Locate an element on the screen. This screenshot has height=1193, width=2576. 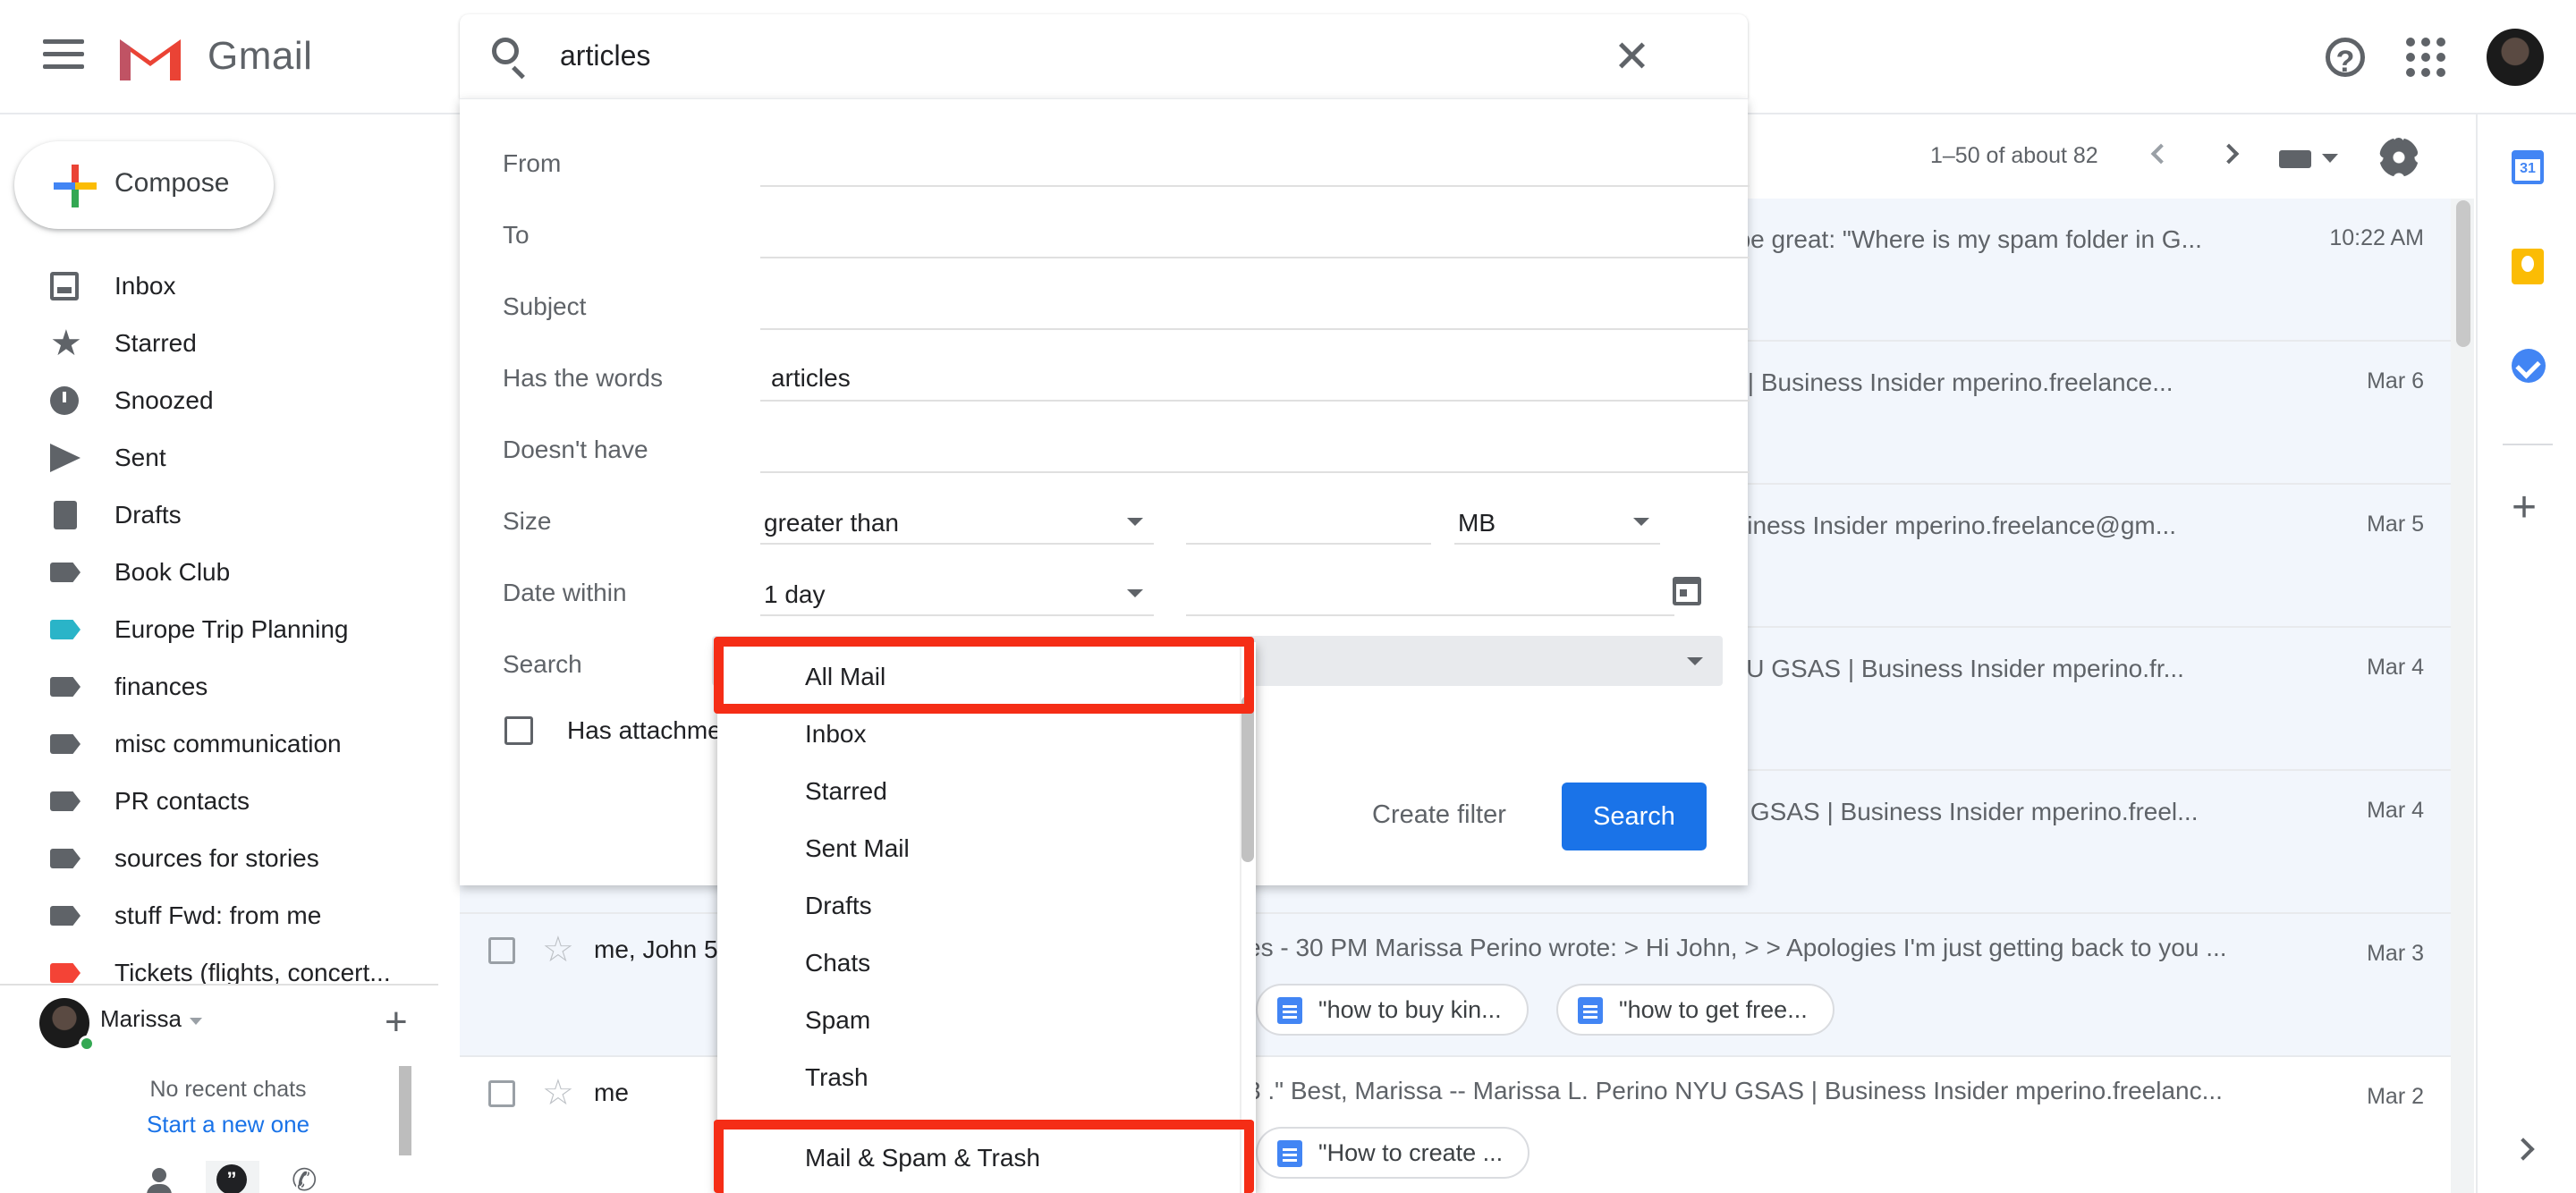
pagination-text: 1–50 of about 82 is located at coordinates (2014, 155).